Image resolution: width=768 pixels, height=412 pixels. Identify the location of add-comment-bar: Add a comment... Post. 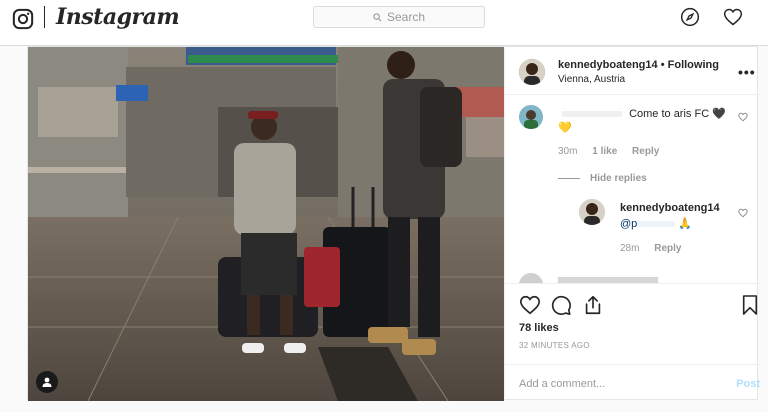
(632, 383).